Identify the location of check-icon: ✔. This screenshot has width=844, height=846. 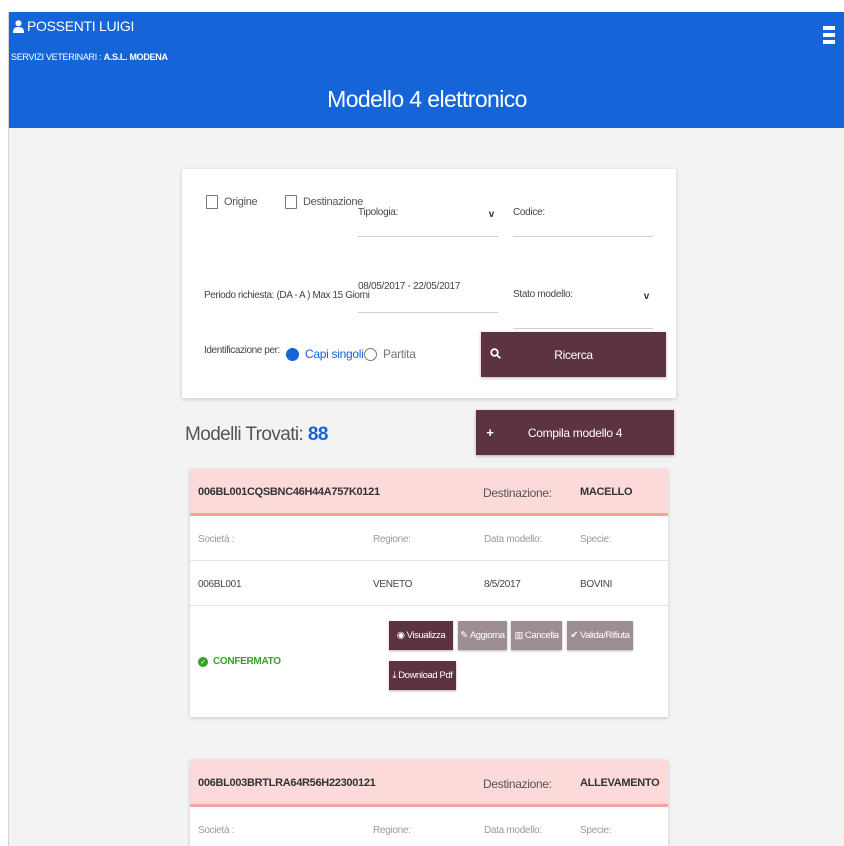
(574, 635).